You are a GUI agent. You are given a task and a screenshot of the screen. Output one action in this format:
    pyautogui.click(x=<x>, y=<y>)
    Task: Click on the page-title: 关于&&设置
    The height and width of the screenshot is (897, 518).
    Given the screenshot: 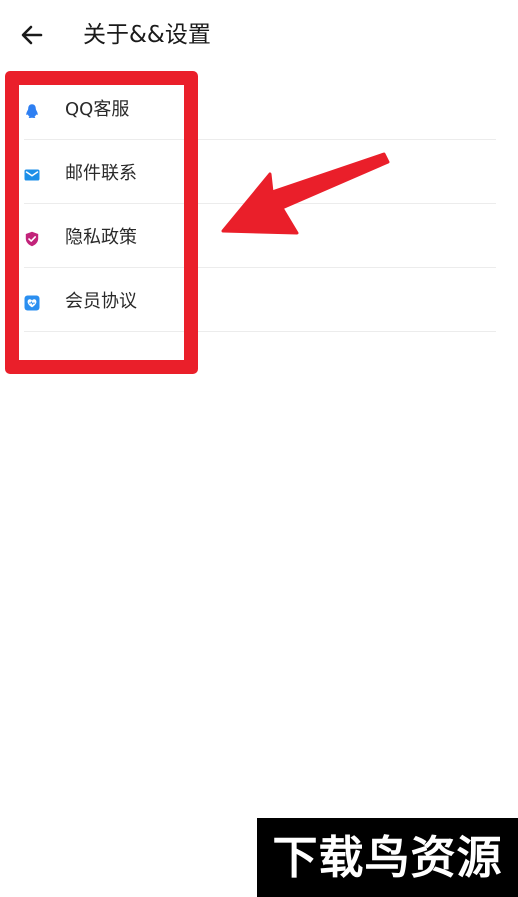 What is the action you would take?
    pyautogui.click(x=147, y=35)
    